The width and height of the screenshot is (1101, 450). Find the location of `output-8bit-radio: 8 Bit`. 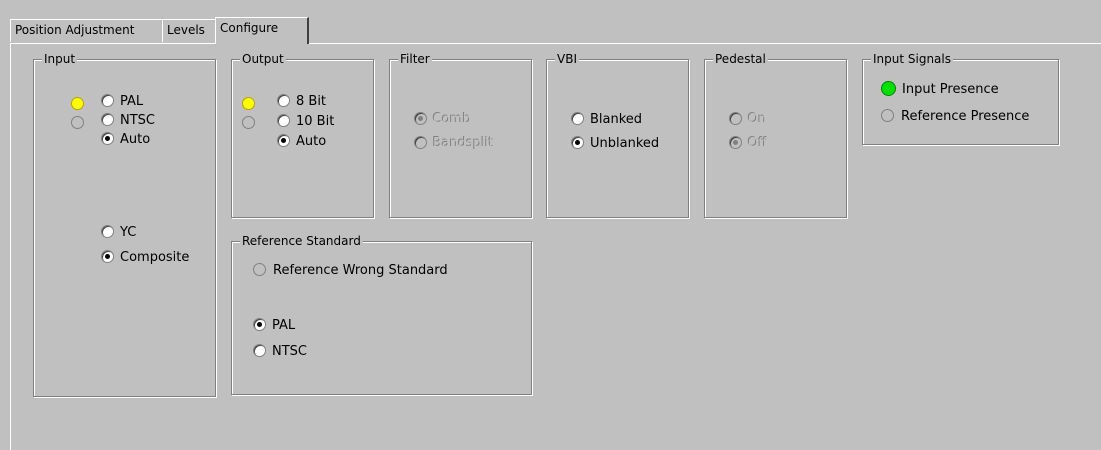

output-8bit-radio: 8 Bit is located at coordinates (301, 102).